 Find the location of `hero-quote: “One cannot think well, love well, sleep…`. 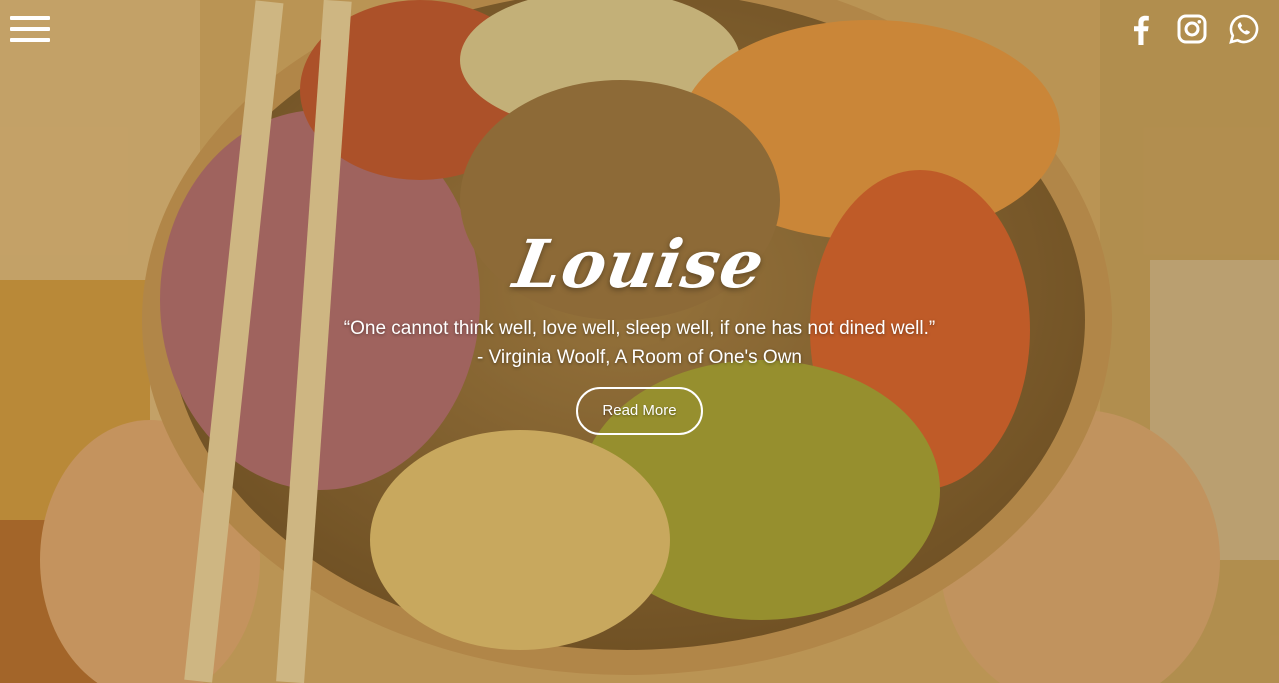

hero-quote: “One cannot think well, love well, sleep… is located at coordinates (639, 343).